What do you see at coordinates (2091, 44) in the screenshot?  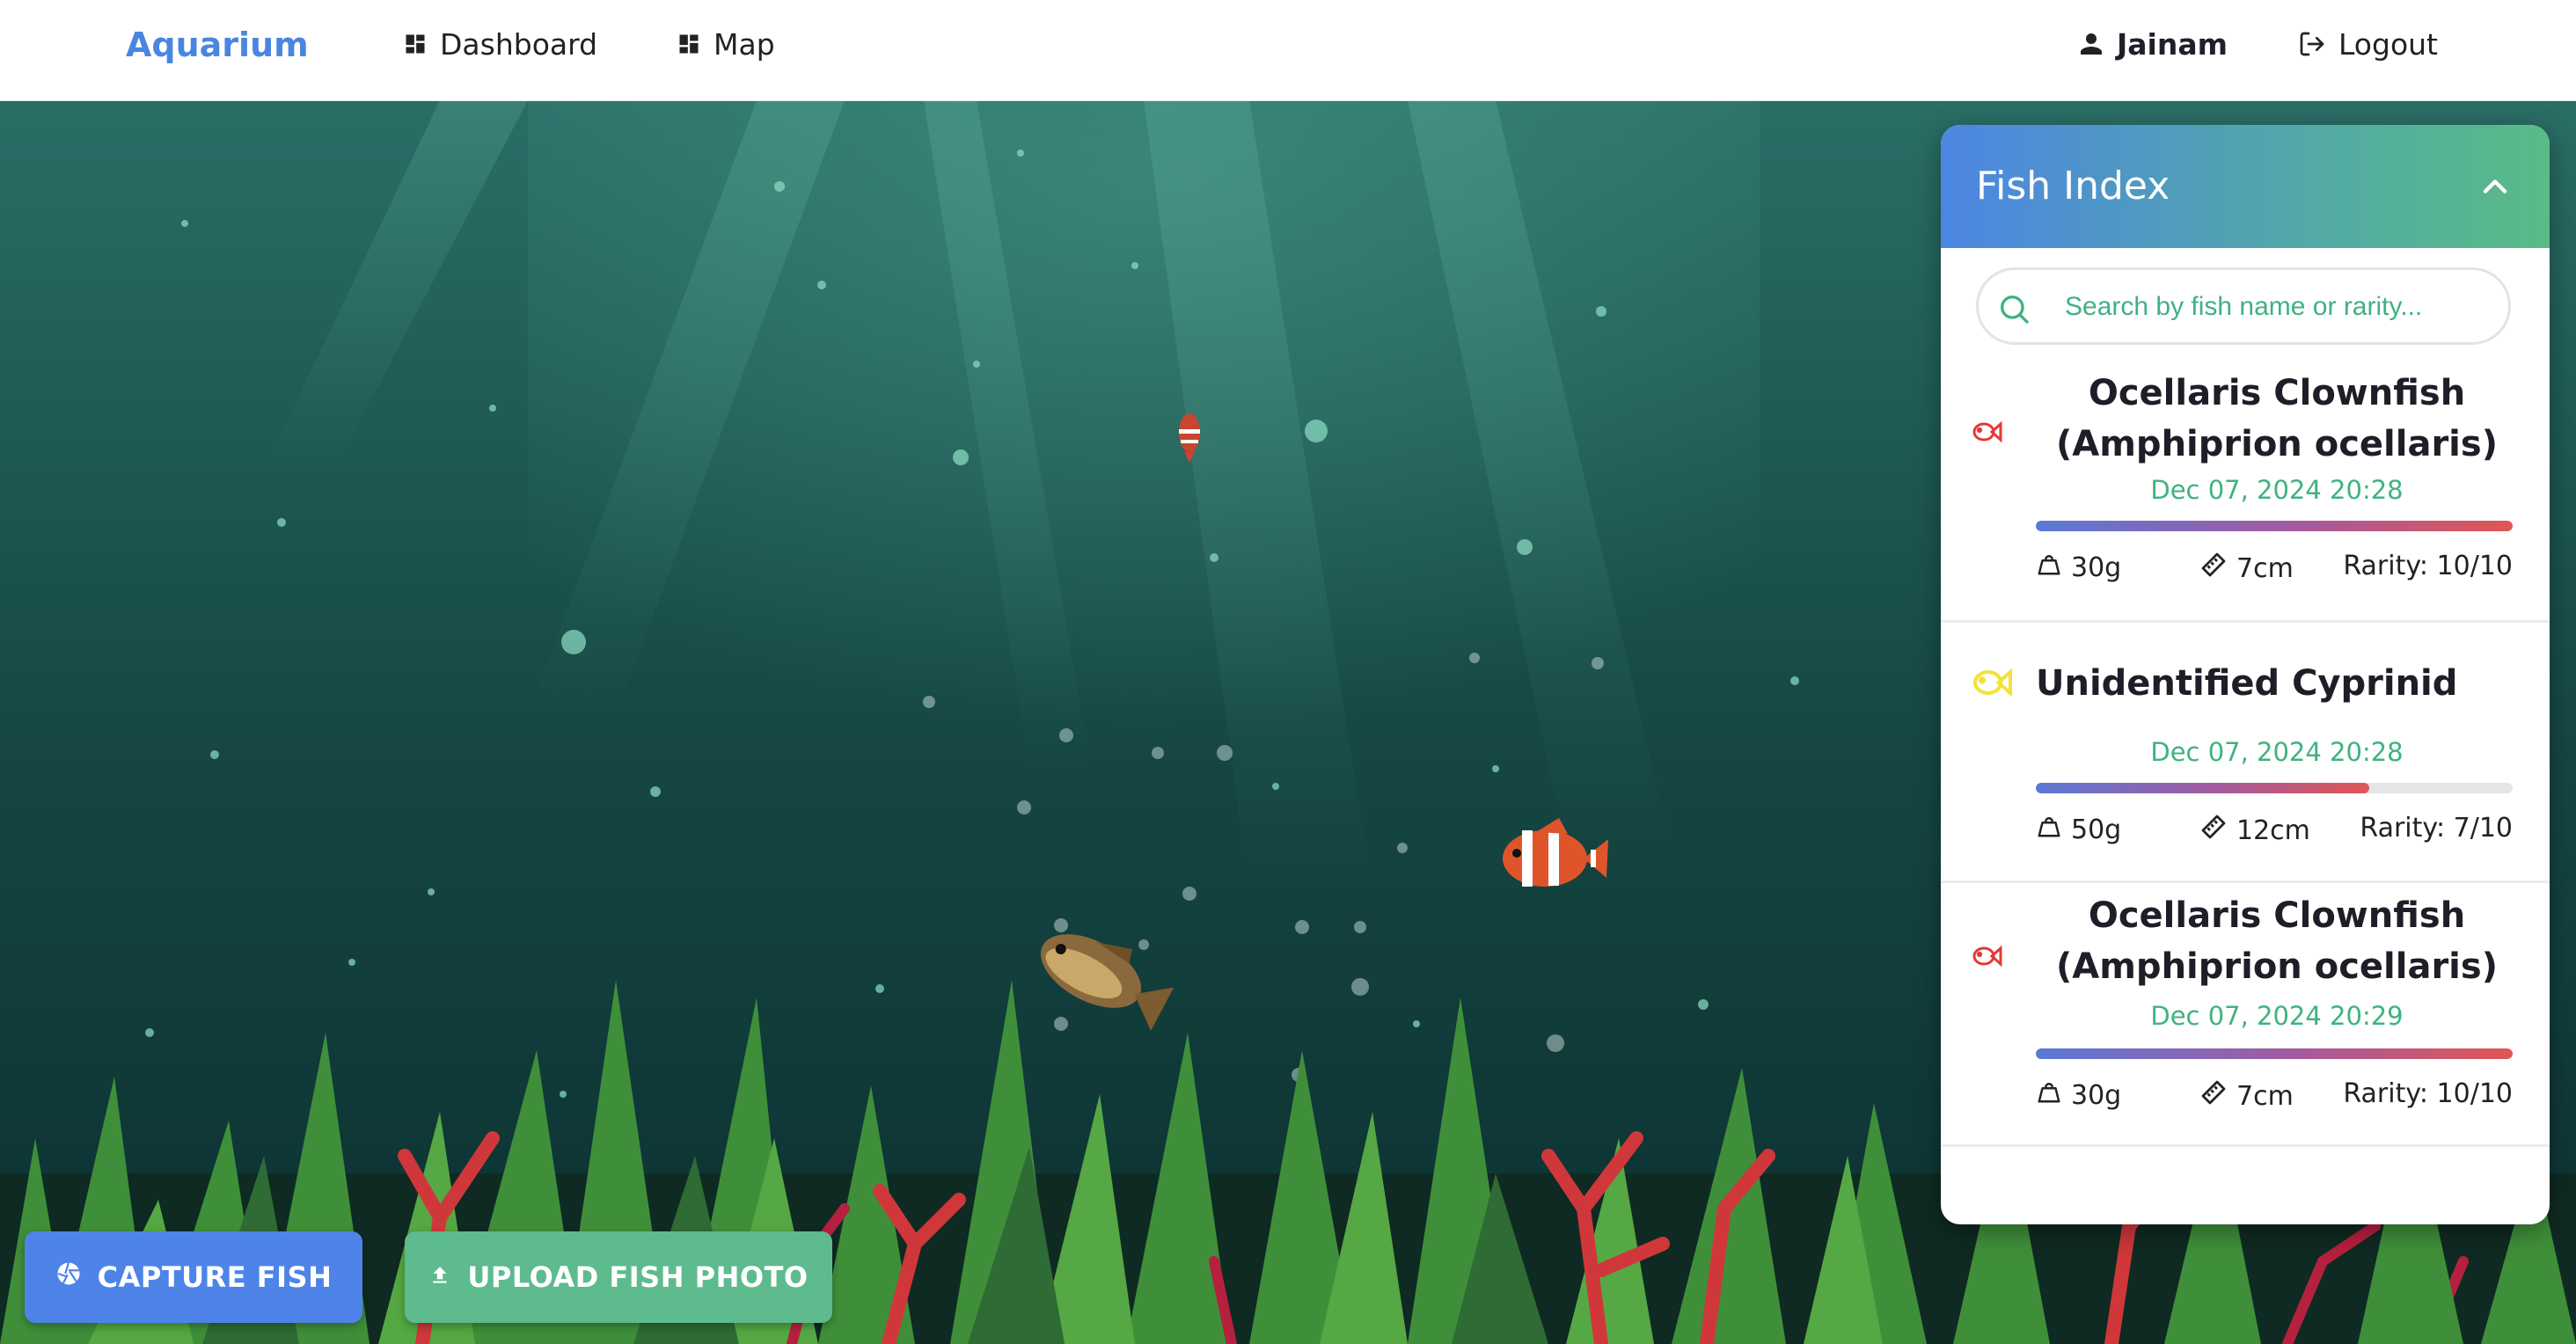 I see `user-icon` at bounding box center [2091, 44].